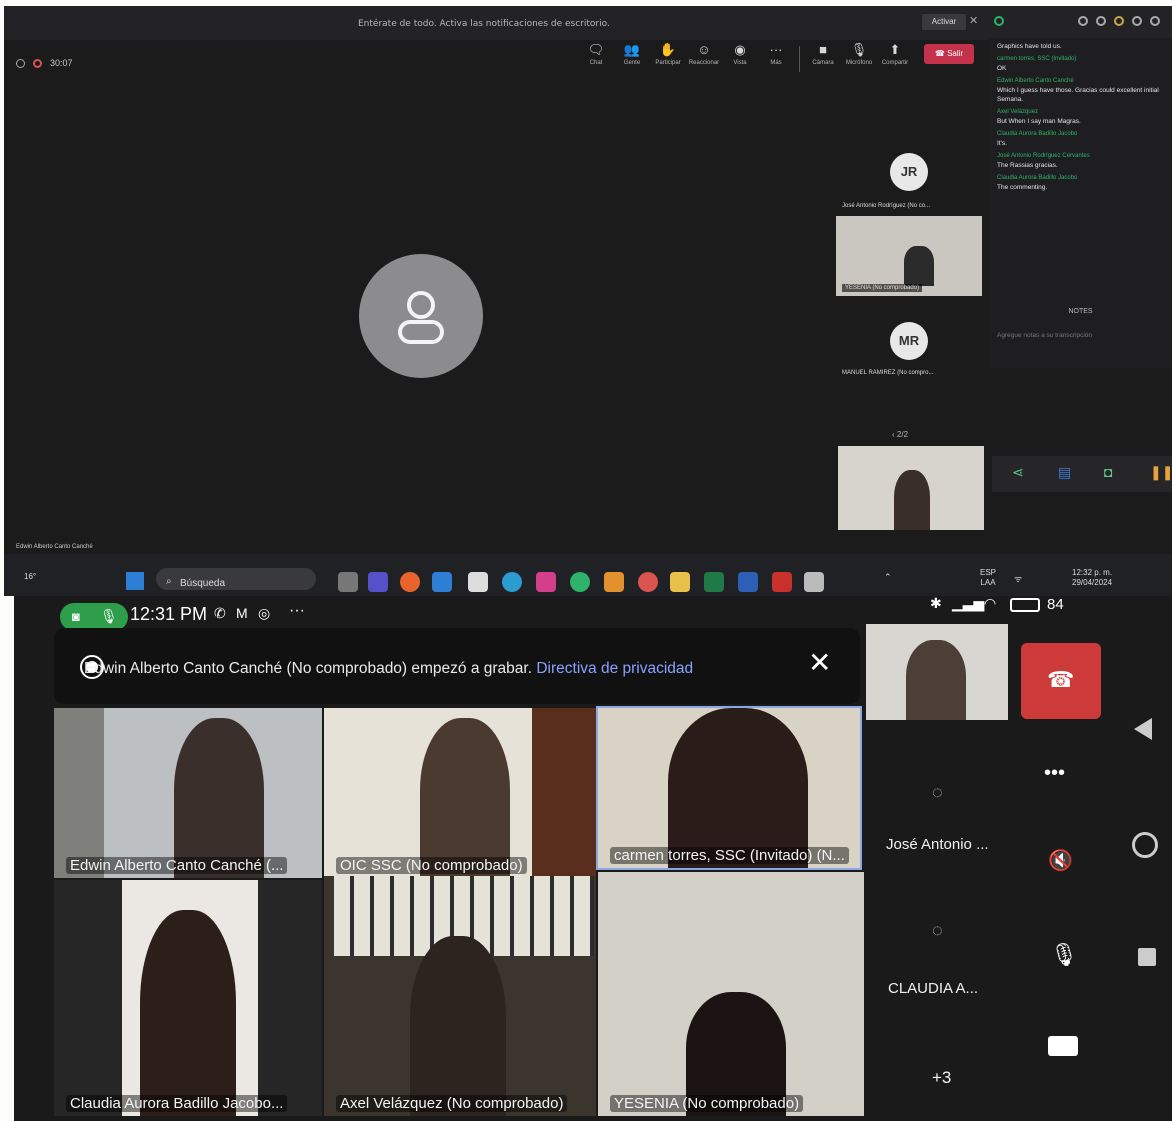 This screenshot has width=1172, height=1121. Describe the element at coordinates (776, 59) in the screenshot. I see `more-button: ··· Más` at that location.